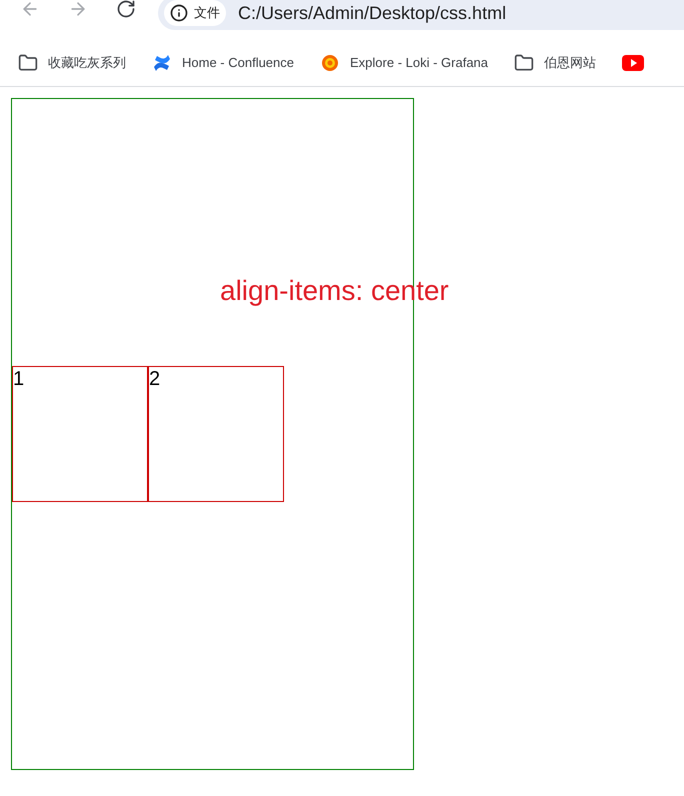  What do you see at coordinates (404, 63) in the screenshot?
I see `bookmark-item: Explore - Loki - Grafana` at bounding box center [404, 63].